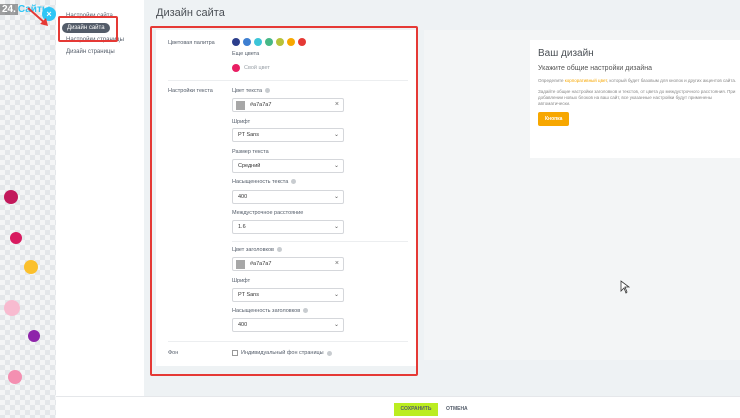 Image resolution: width=740 pixels, height=418 pixels. What do you see at coordinates (88, 29) in the screenshot?
I see `highlight-box` at bounding box center [88, 29].